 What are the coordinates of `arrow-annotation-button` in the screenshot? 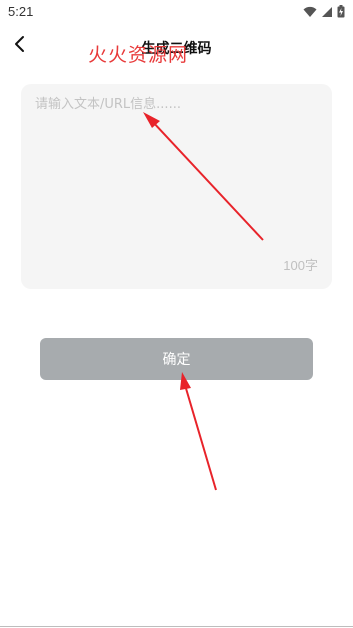 It's located at (198, 431).